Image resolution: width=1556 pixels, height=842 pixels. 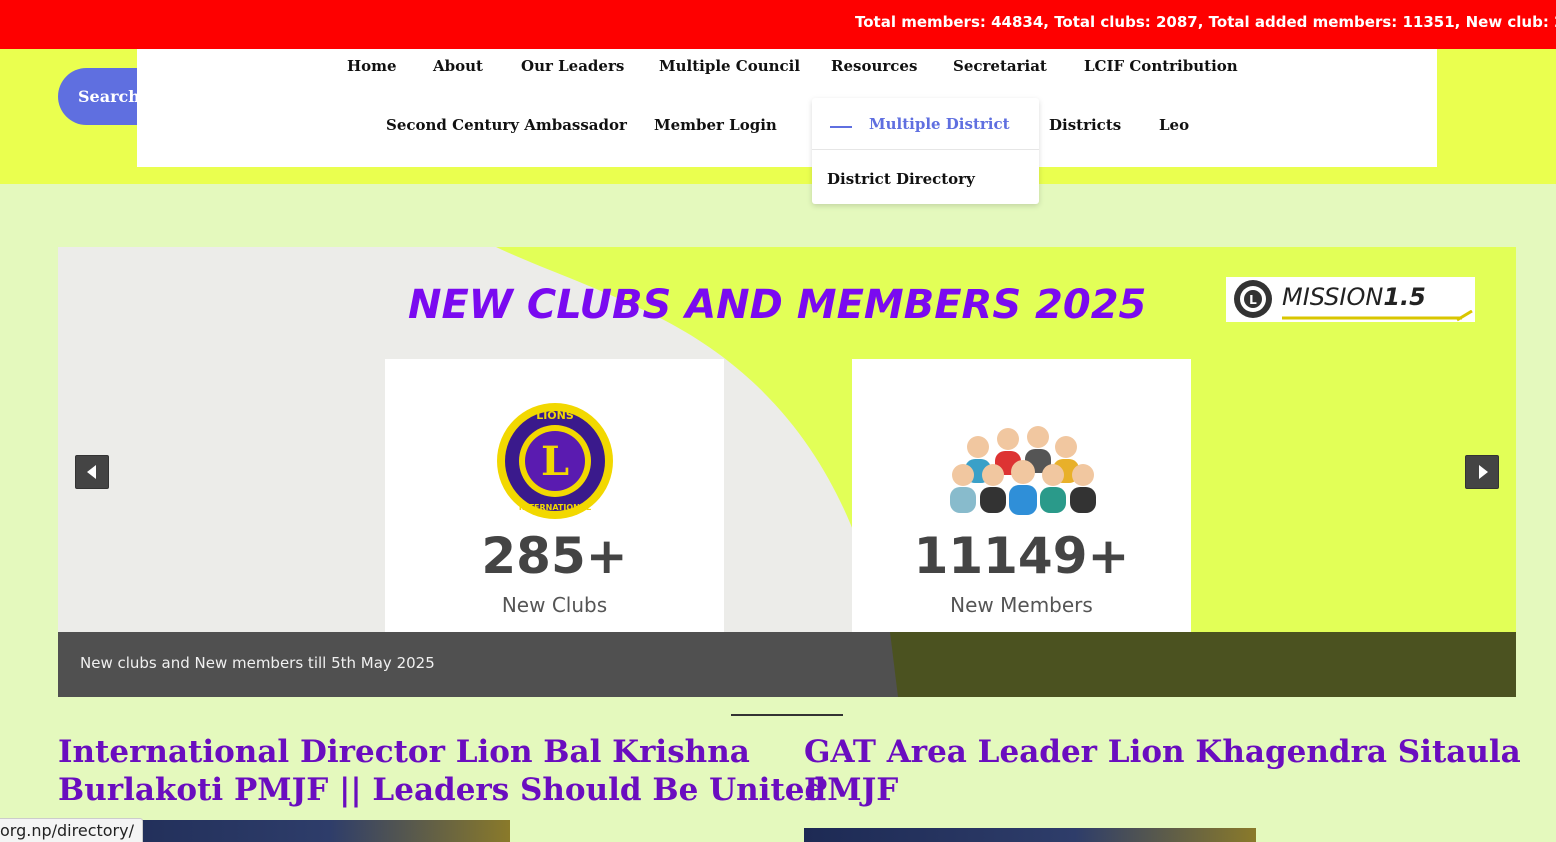 I want to click on mission-underline-arrow, so click(x=1377, y=316).